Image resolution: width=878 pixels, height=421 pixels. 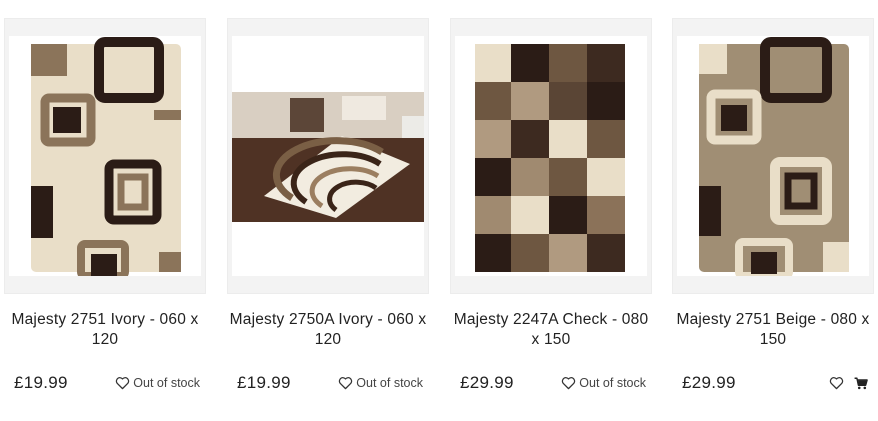 I want to click on rug-ivory-arcs-room-image, so click(x=328, y=156).